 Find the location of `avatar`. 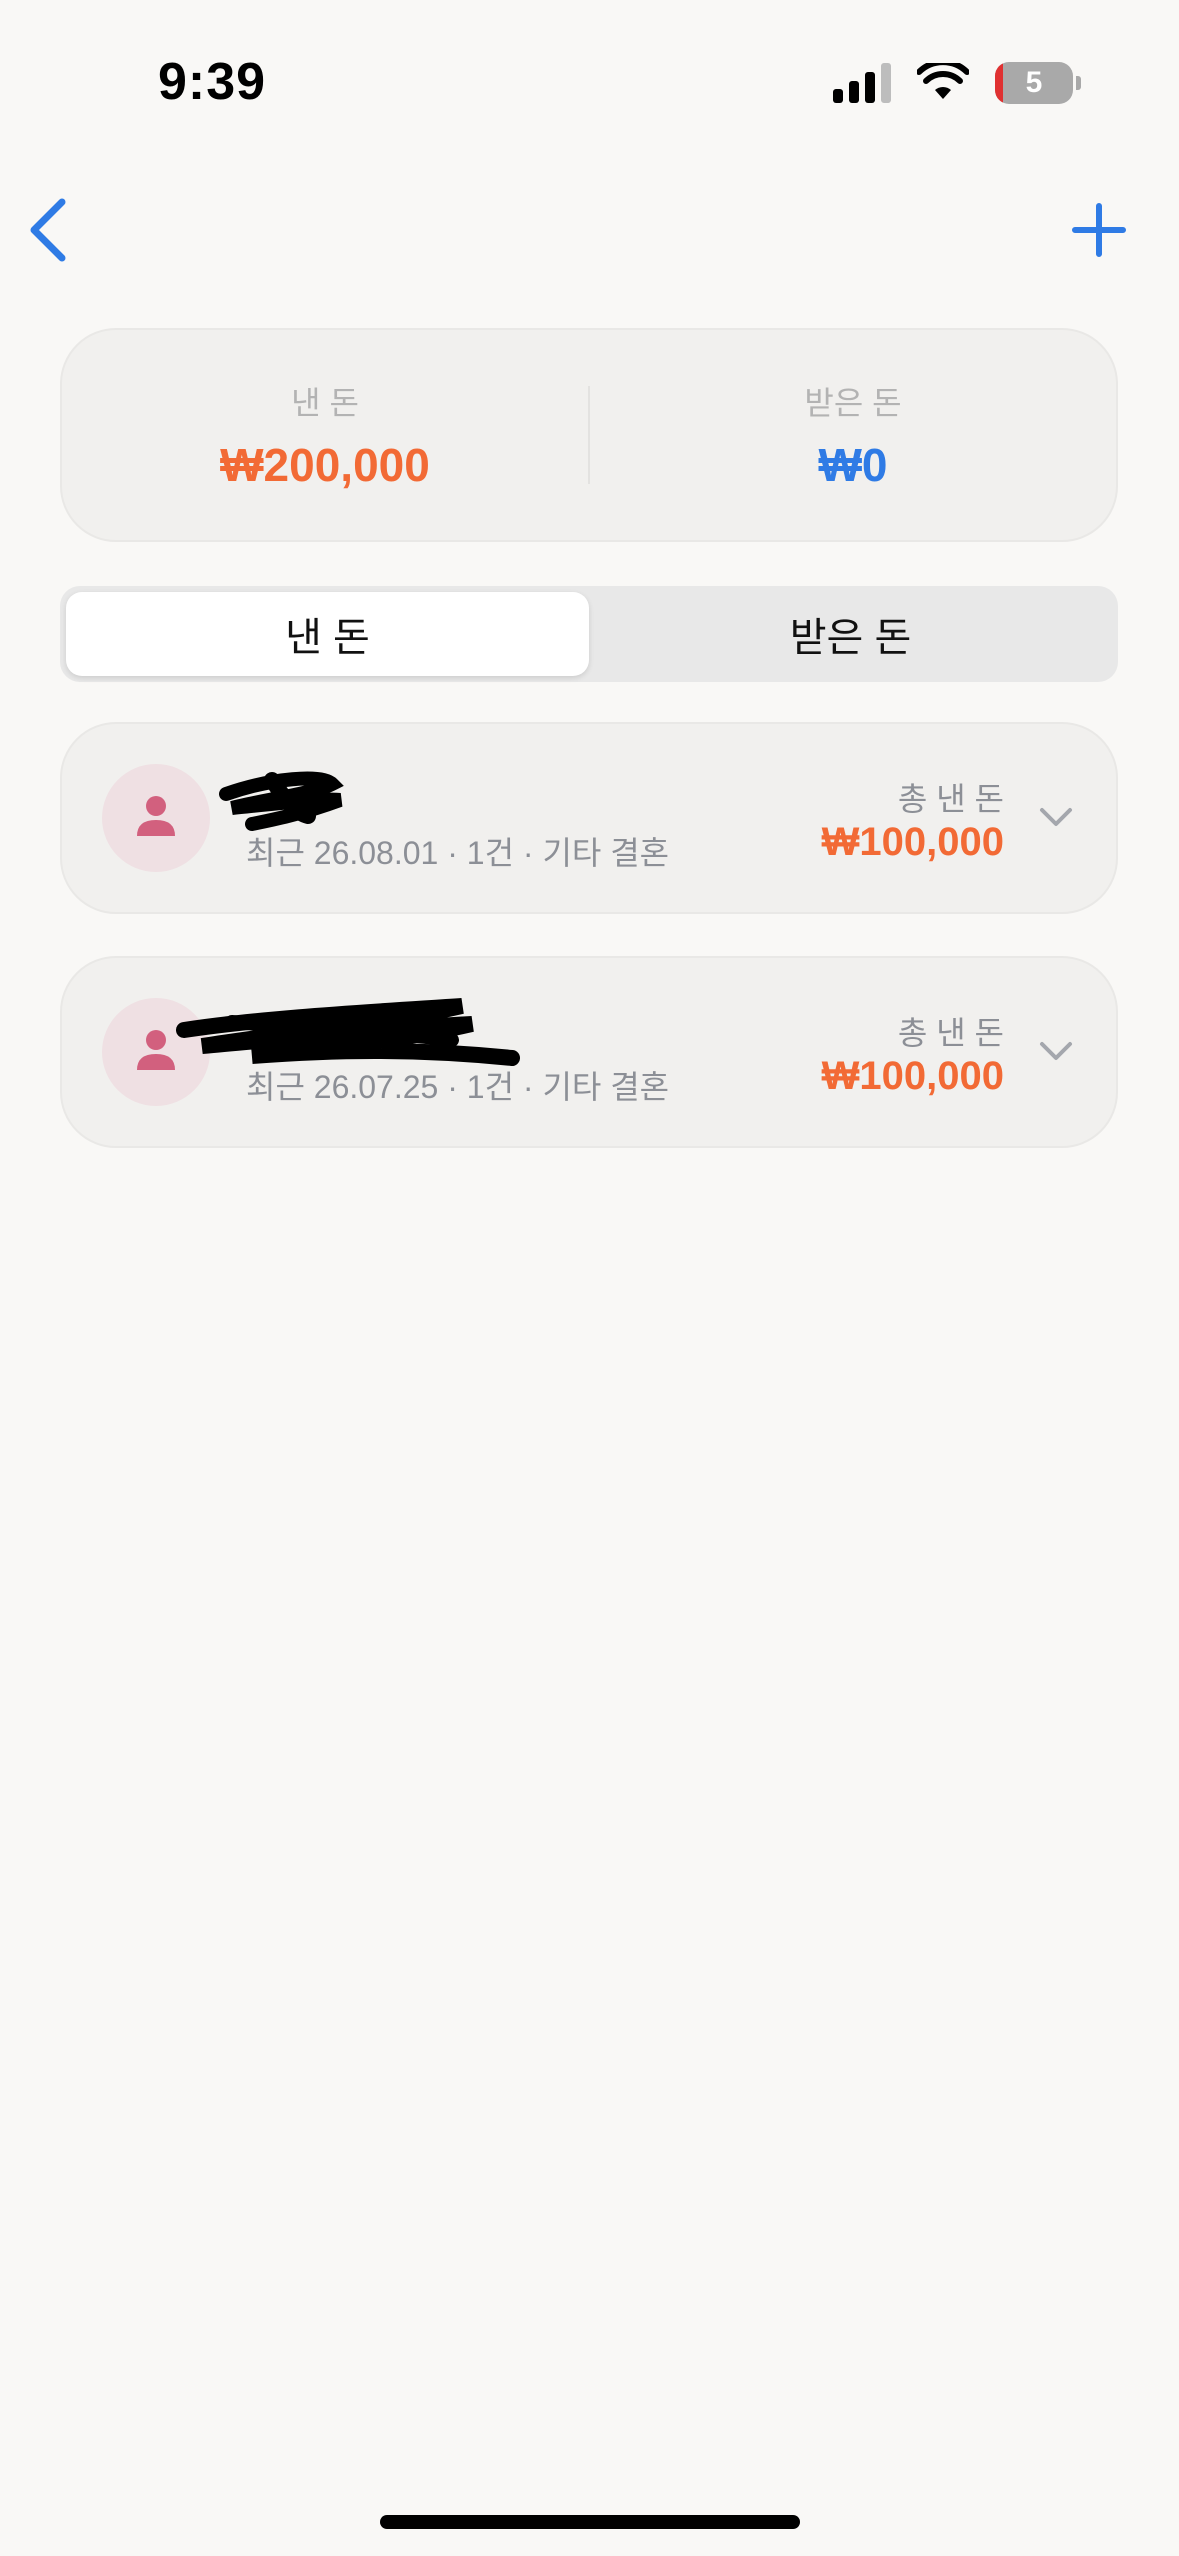

avatar is located at coordinates (156, 818).